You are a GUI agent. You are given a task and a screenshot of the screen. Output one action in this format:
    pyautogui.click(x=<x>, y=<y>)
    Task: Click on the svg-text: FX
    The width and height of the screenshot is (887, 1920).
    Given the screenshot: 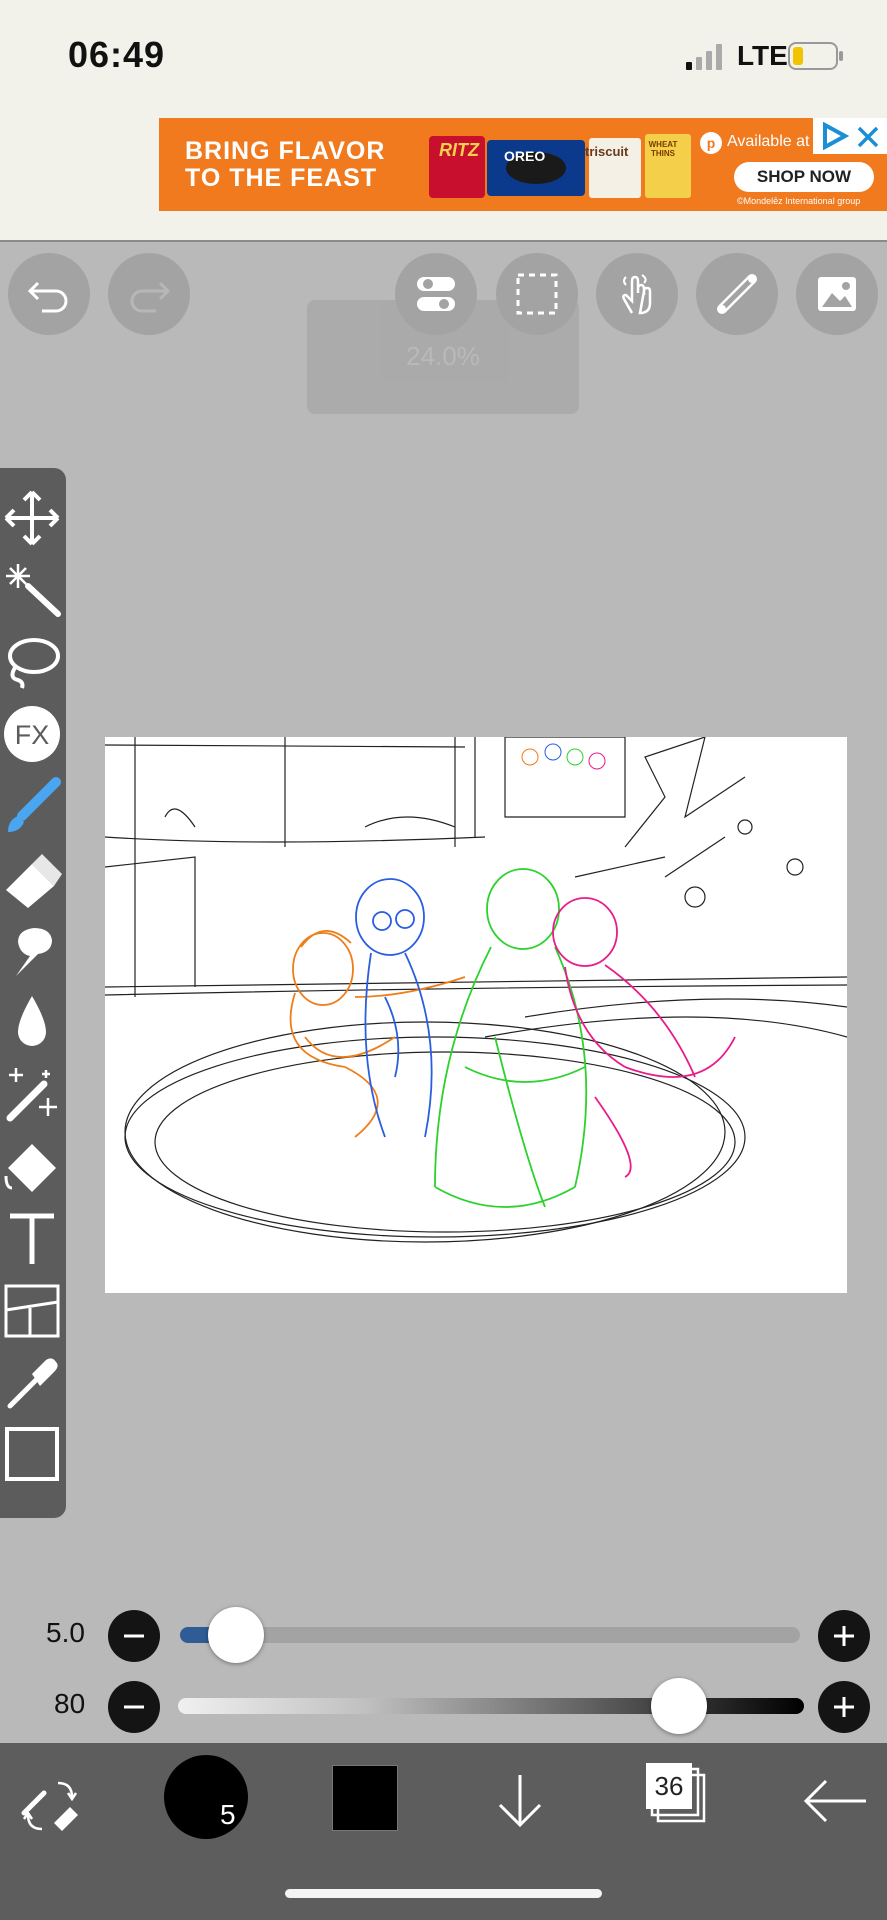 What is the action you would take?
    pyautogui.click(x=32, y=735)
    